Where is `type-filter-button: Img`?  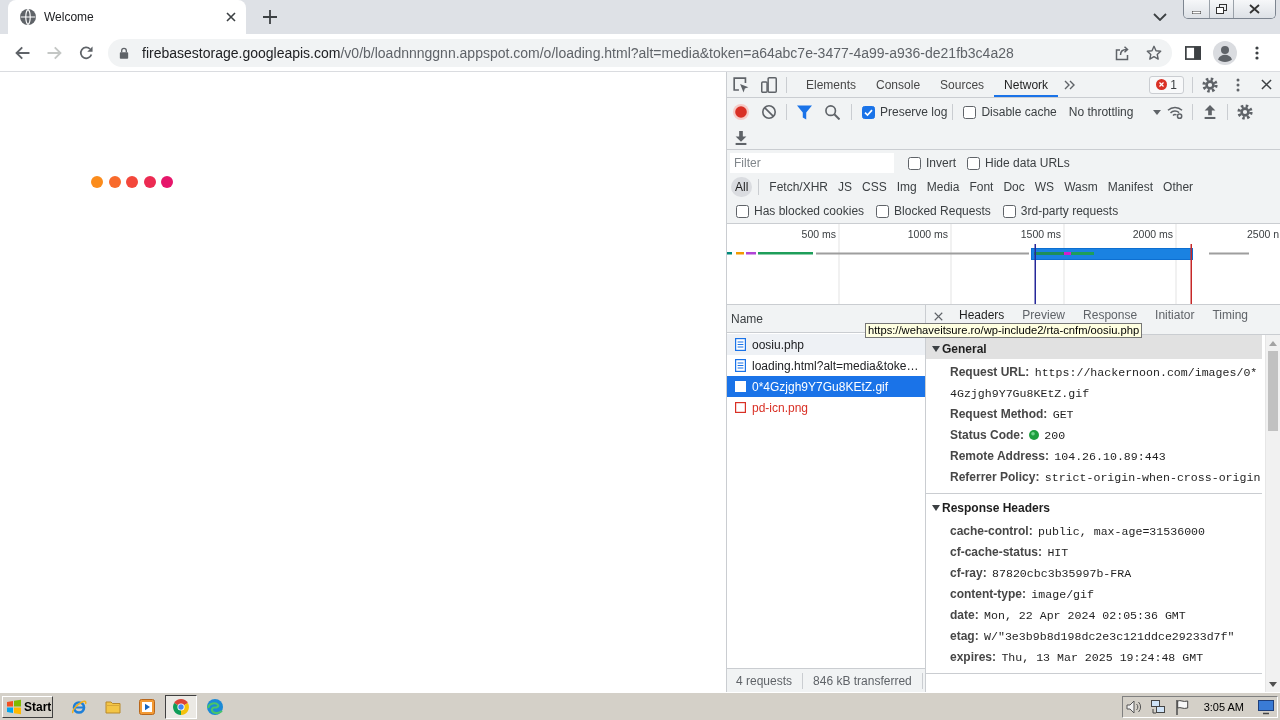 type-filter-button: Img is located at coordinates (906, 187).